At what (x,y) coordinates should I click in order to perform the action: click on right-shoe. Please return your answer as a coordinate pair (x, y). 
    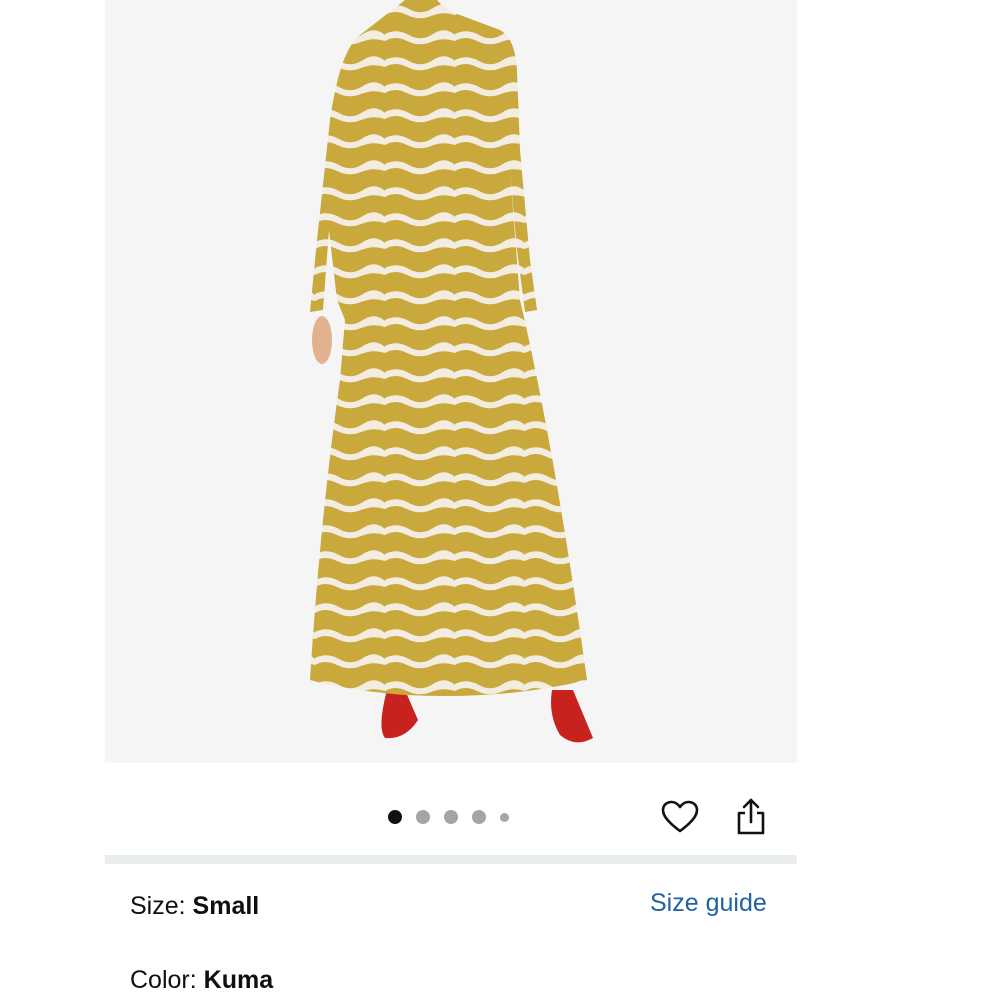
    Looking at the image, I should click on (572, 716).